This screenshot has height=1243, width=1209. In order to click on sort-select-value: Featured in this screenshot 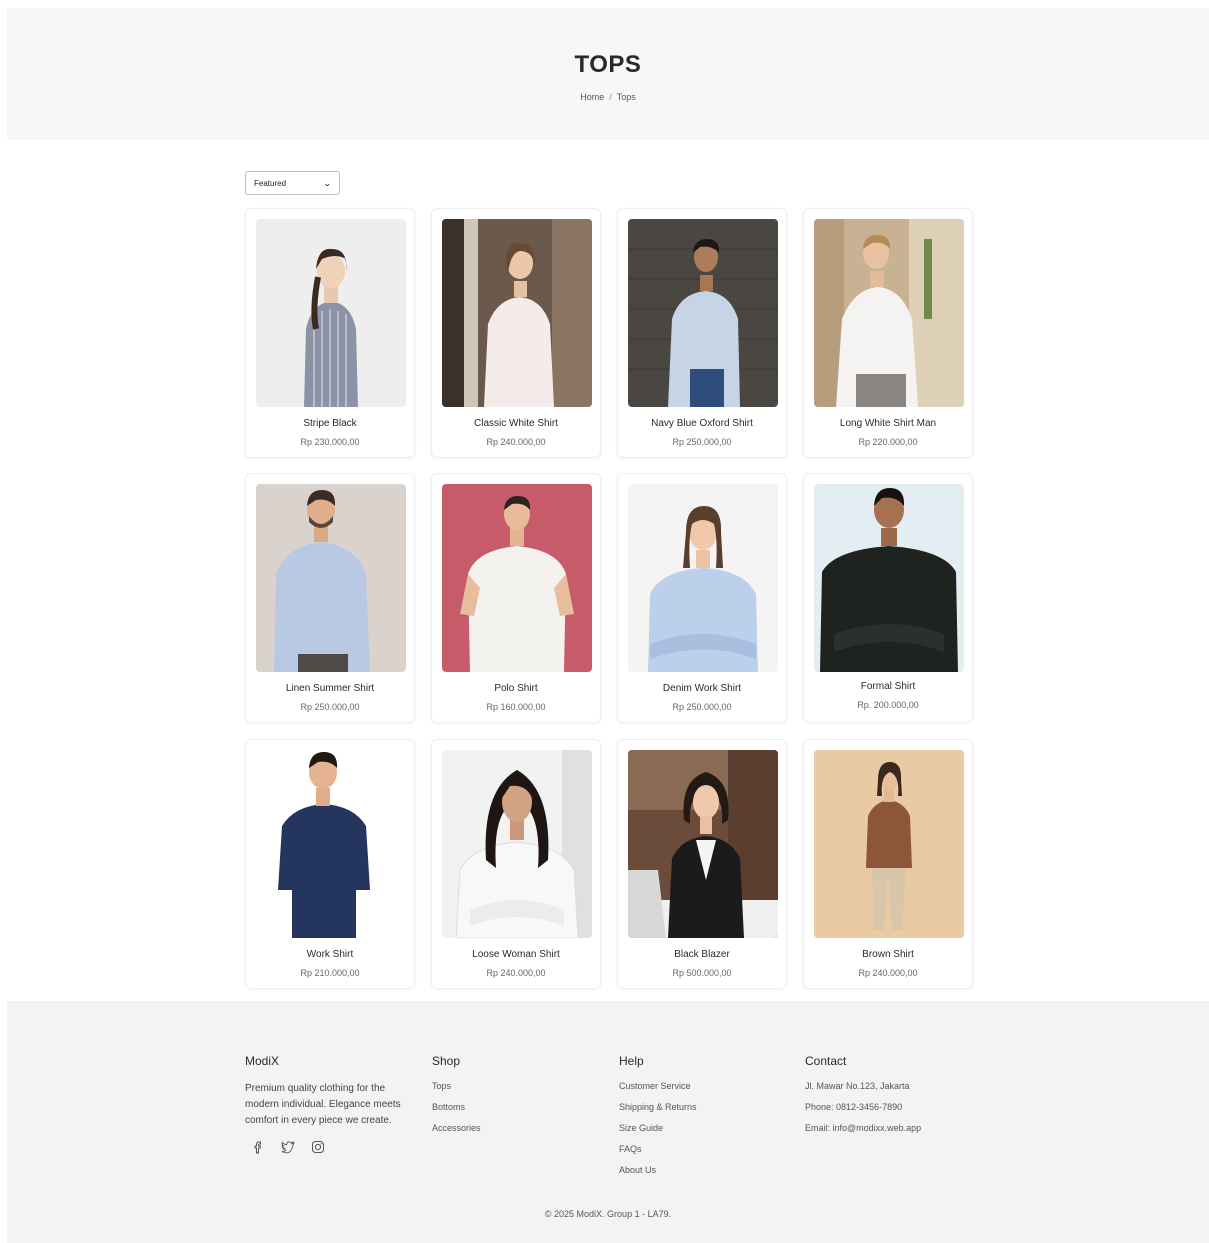, I will do `click(270, 183)`.